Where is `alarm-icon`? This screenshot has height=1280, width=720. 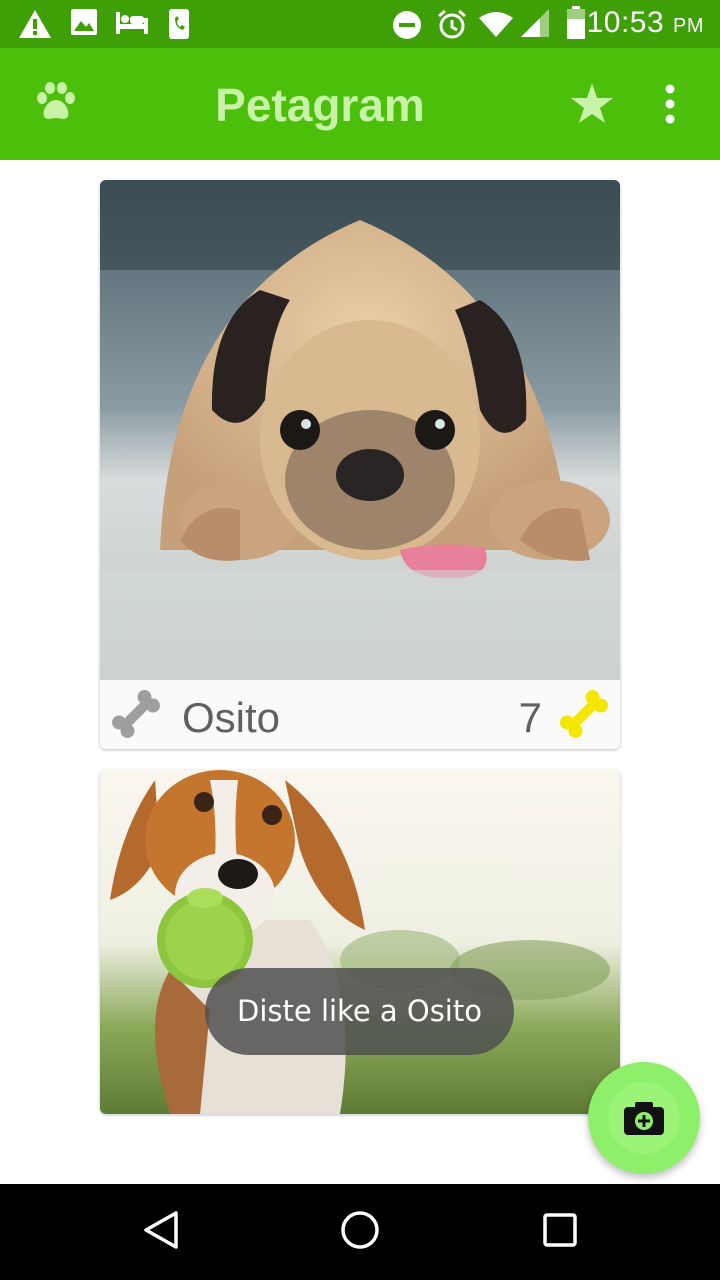 alarm-icon is located at coordinates (452, 24).